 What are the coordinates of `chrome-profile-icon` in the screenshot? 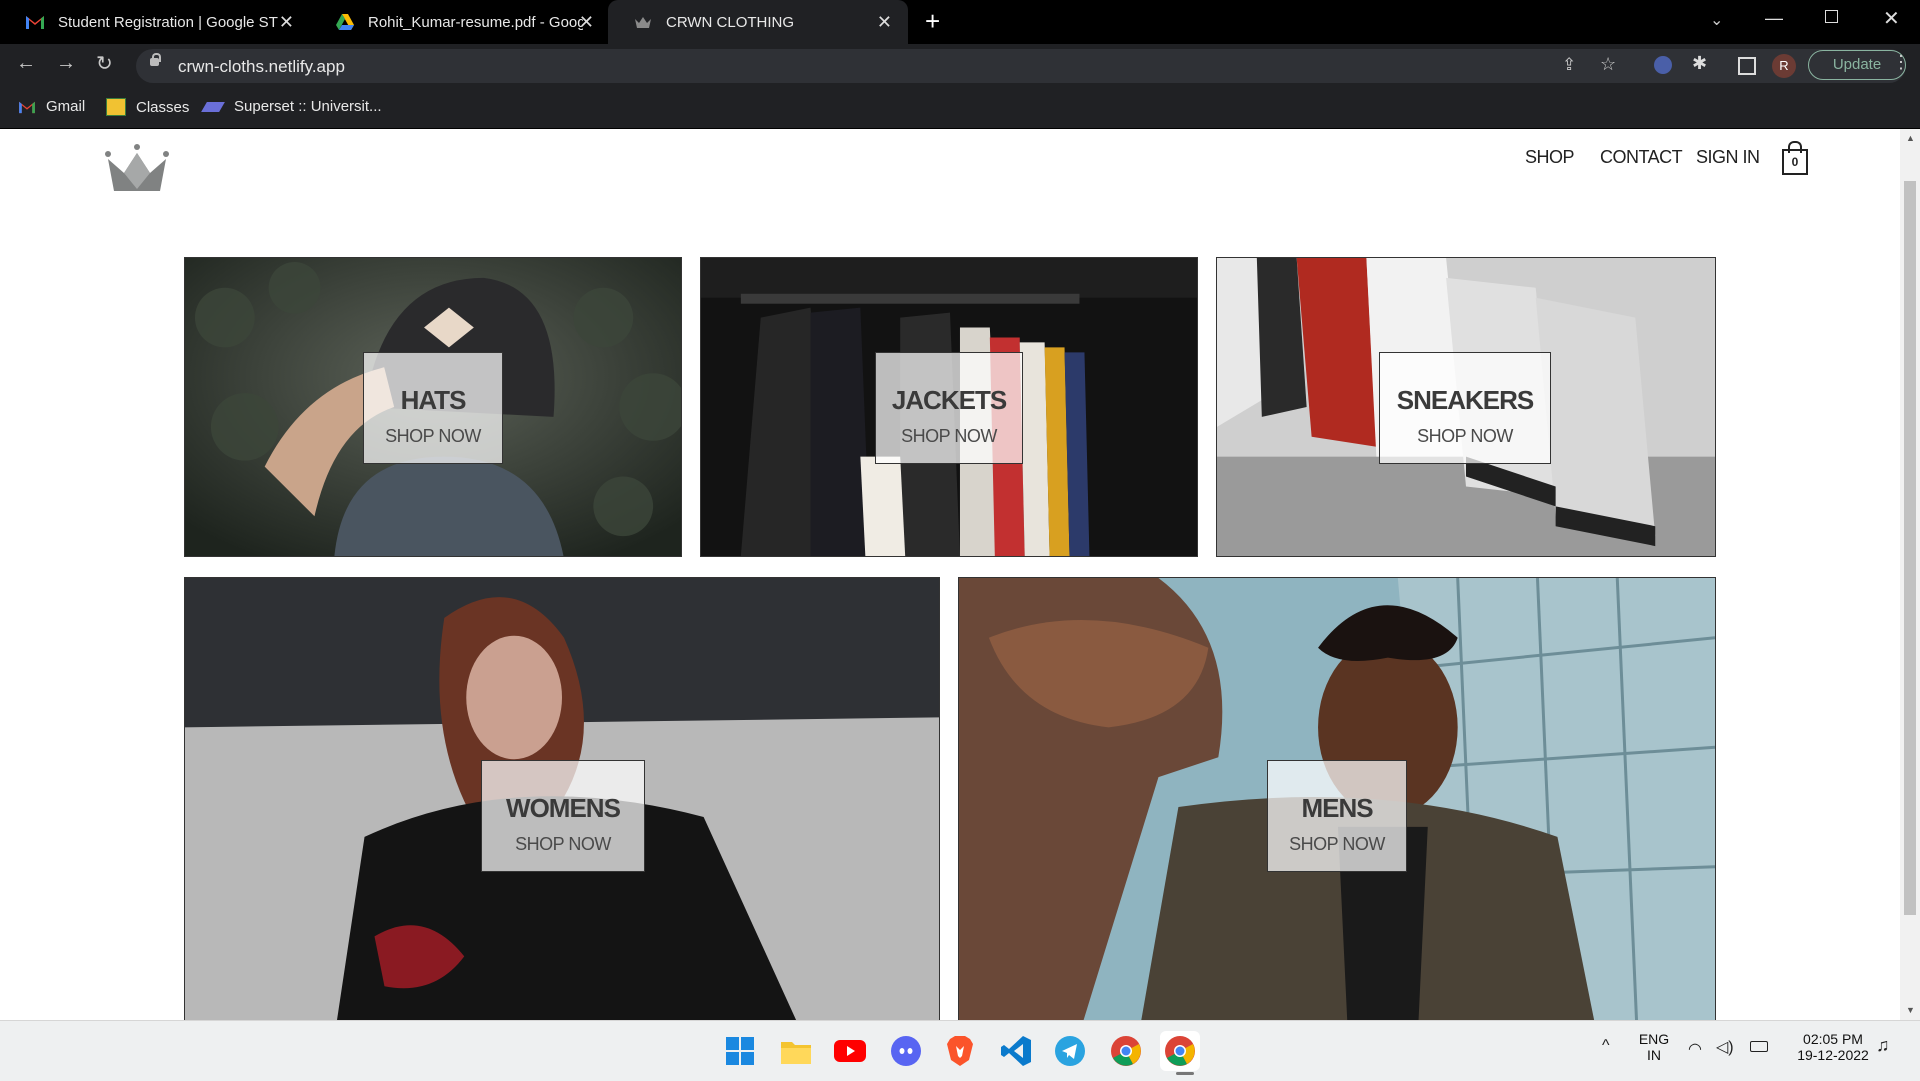 It's located at (1180, 1051).